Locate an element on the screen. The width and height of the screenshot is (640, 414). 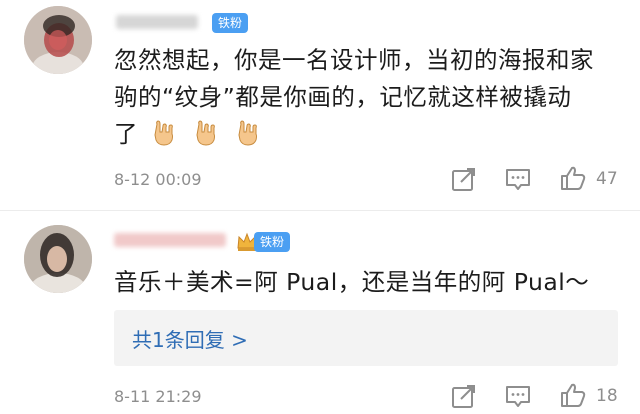
comment-text-line: 忽然想起，你是一名设计师，当初的海报和家 is located at coordinates (354, 60).